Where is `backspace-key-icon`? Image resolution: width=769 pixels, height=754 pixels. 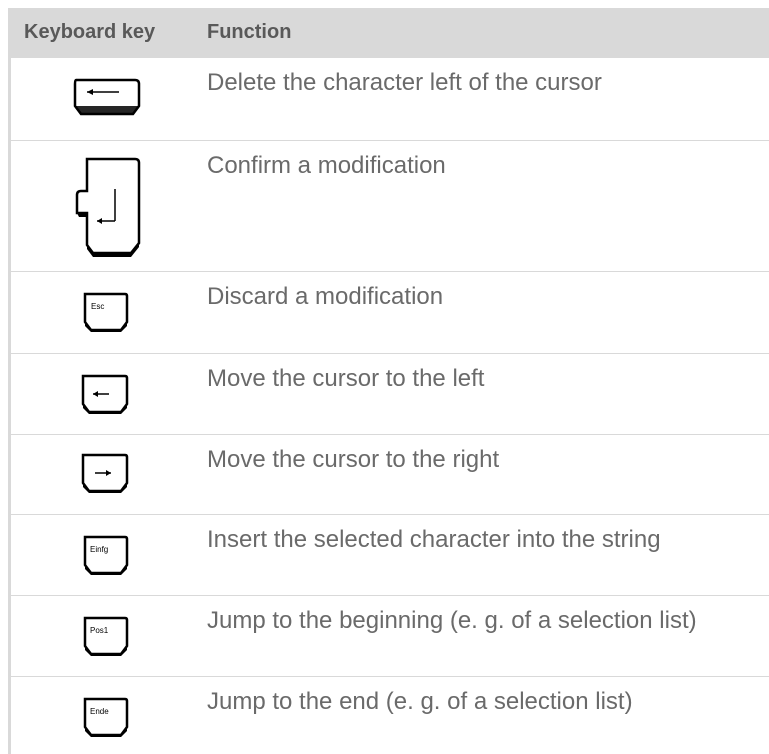
backspace-key-icon is located at coordinates (107, 97).